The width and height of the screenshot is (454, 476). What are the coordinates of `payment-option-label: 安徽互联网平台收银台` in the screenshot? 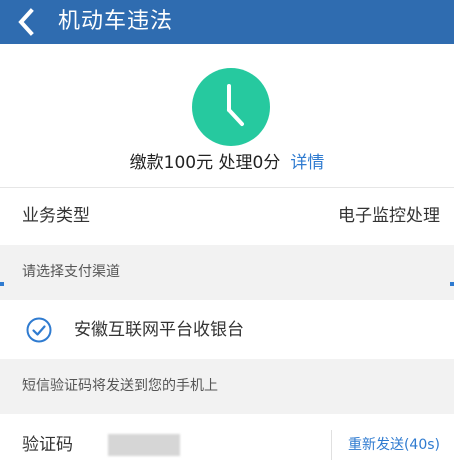 It's located at (159, 330).